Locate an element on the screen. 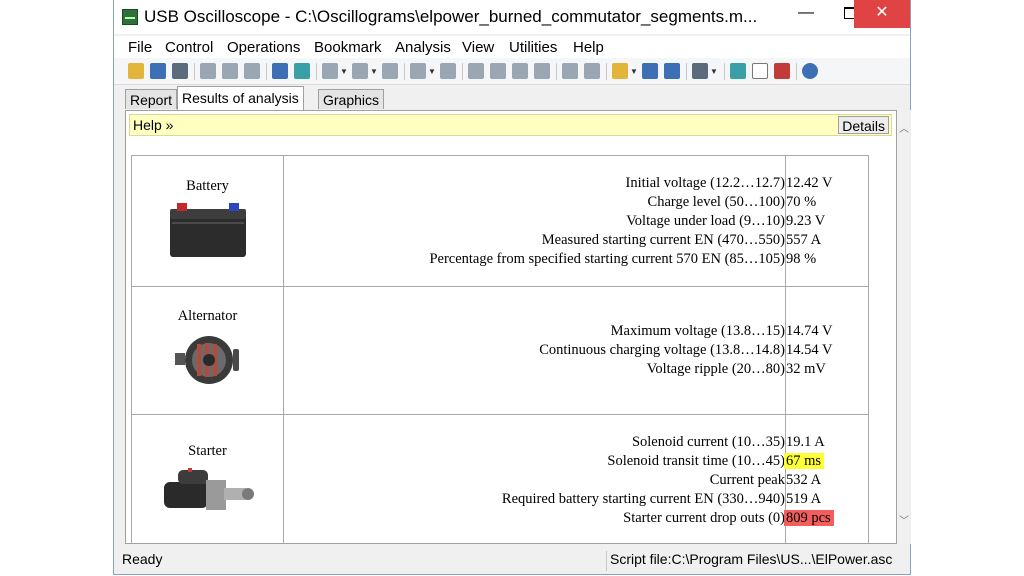 Image resolution: width=1024 pixels, height=576 pixels. oscilloscope-app-icon is located at coordinates (130, 17).